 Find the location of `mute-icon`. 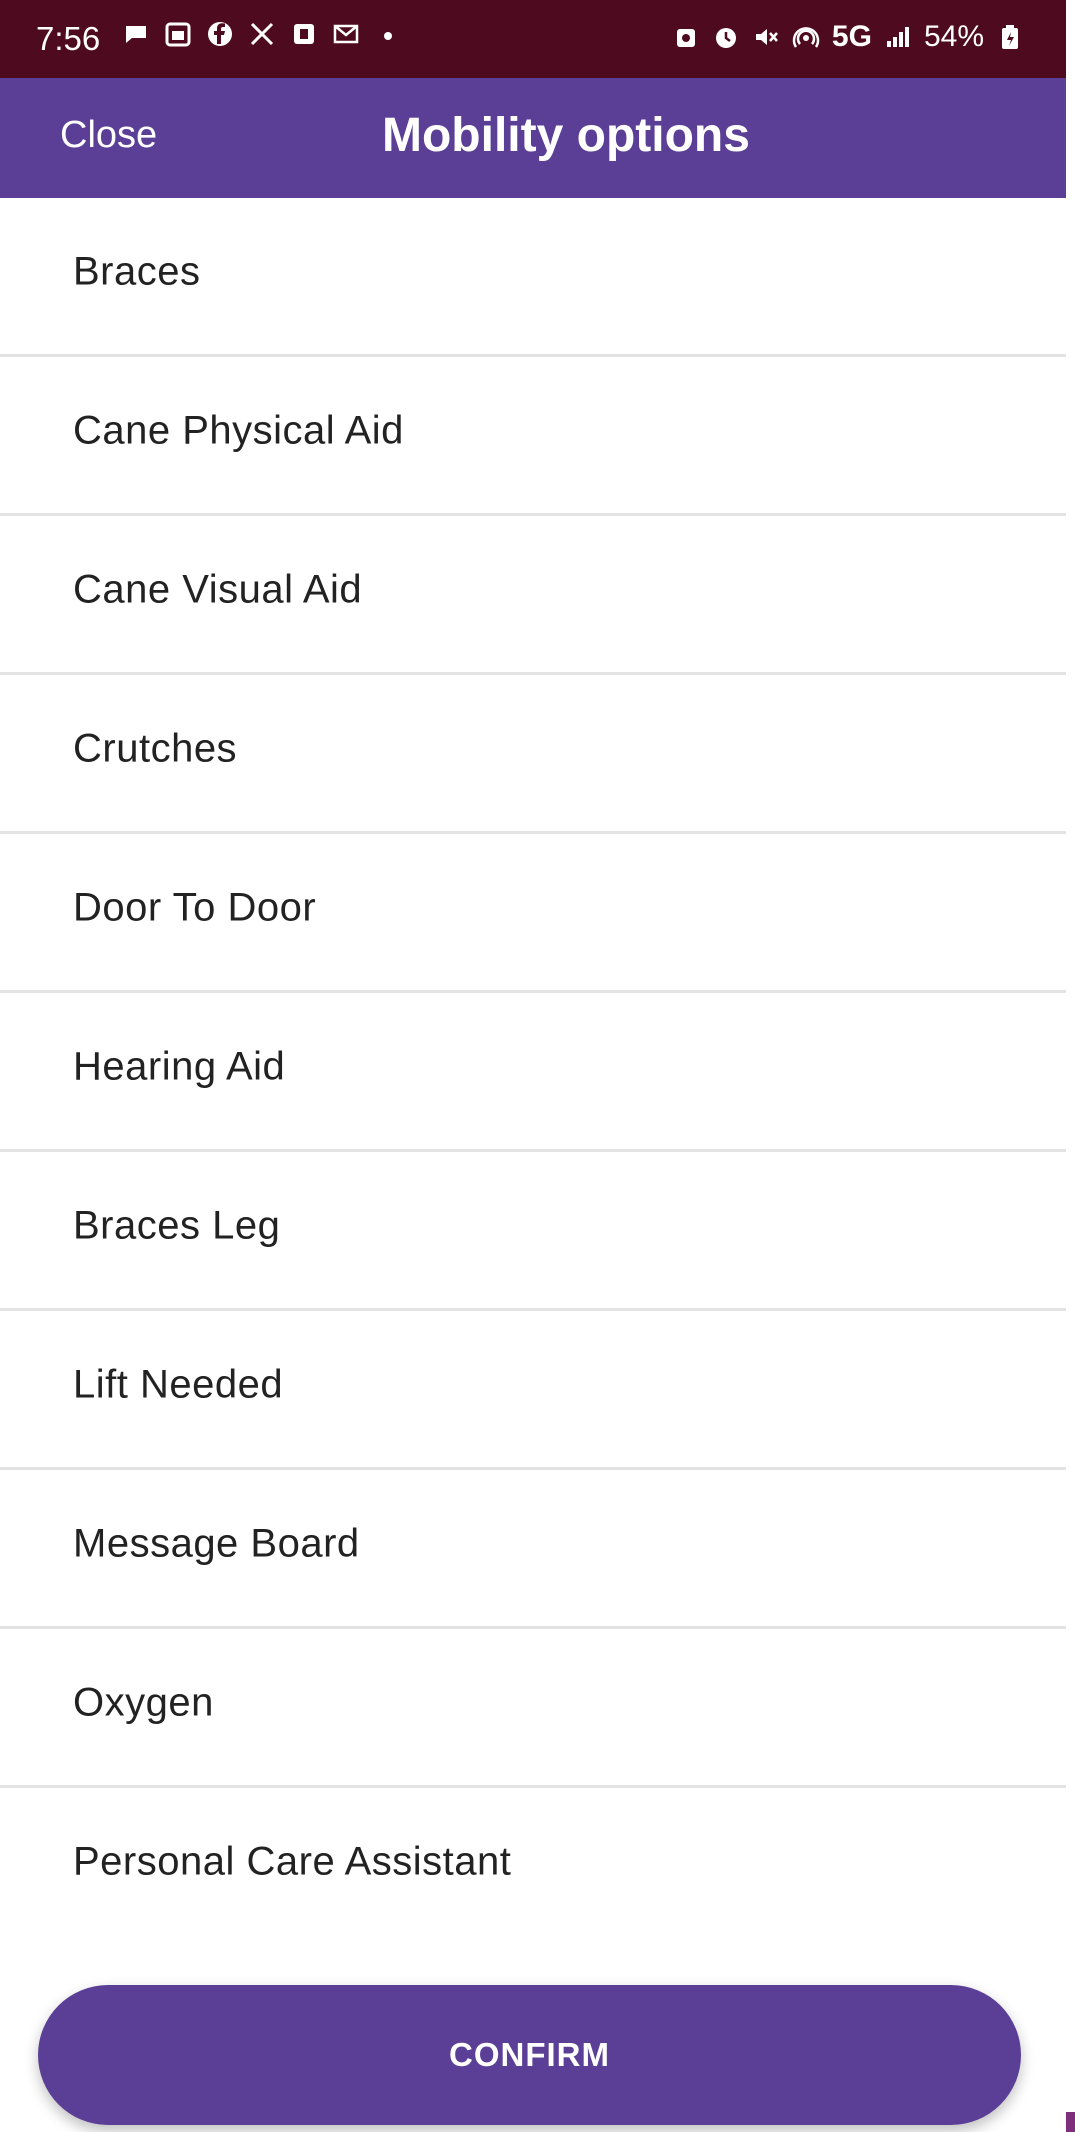

mute-icon is located at coordinates (766, 37).